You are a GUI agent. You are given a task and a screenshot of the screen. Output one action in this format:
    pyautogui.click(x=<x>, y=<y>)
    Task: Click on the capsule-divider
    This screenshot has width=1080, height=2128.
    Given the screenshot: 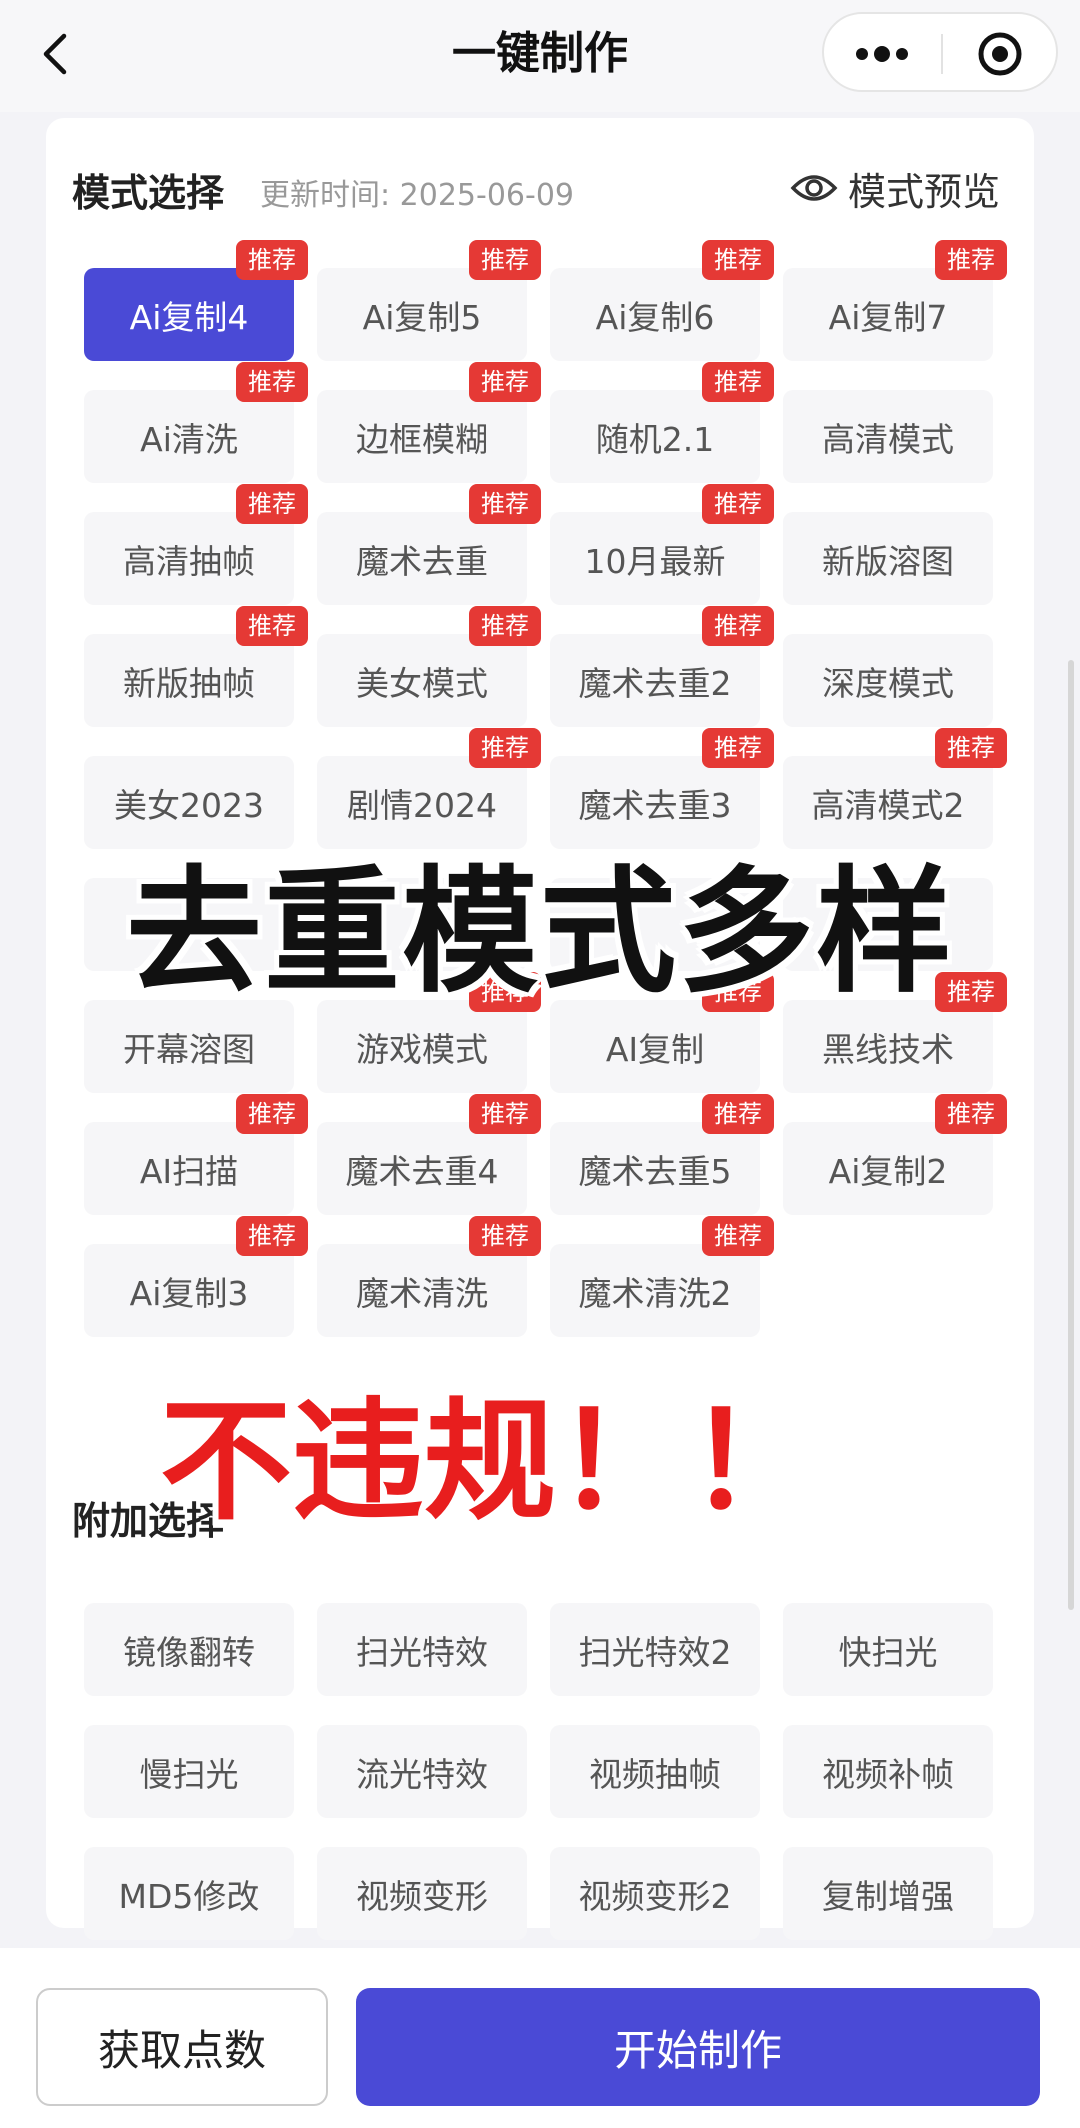 What is the action you would take?
    pyautogui.click(x=942, y=54)
    